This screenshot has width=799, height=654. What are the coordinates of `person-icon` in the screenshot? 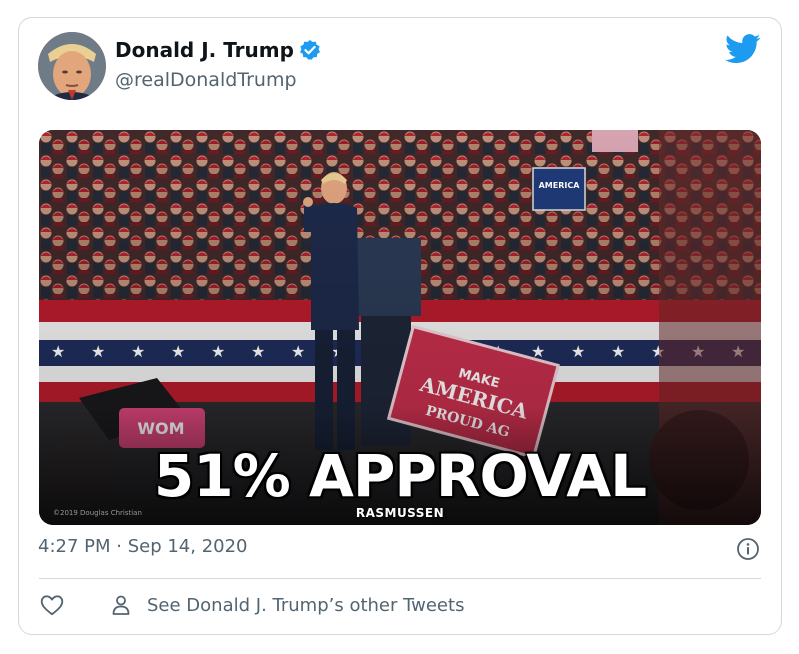 It's located at (121, 605).